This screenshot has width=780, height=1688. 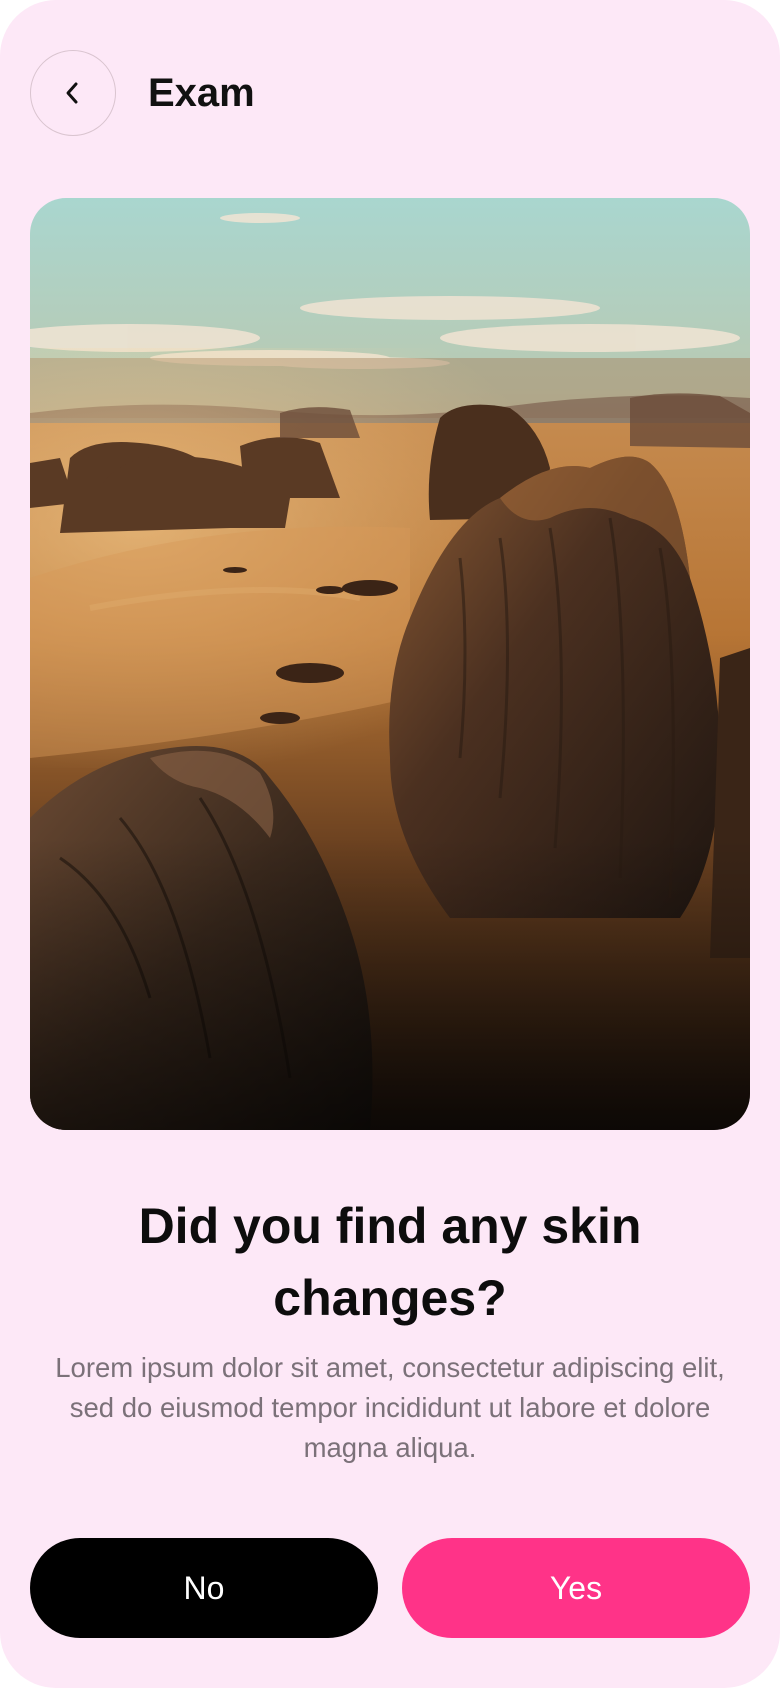 I want to click on question-heading: Did you find any skin changes?, so click(x=390, y=1262).